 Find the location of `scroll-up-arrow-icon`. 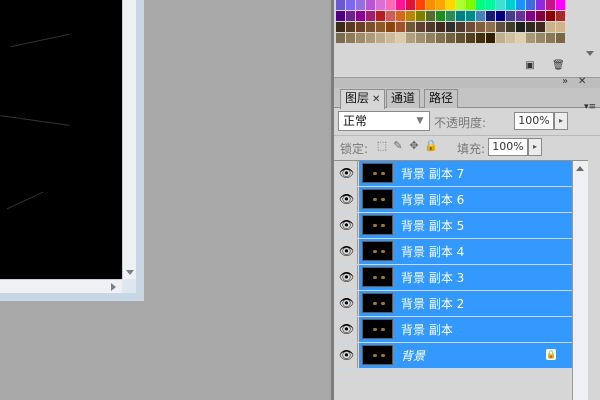

scroll-up-arrow-icon is located at coordinates (580, 168).